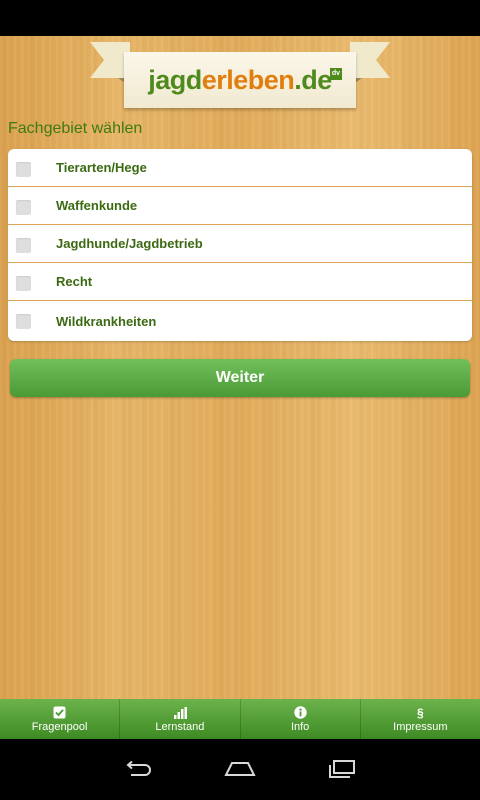  Describe the element at coordinates (59, 713) in the screenshot. I see `checkbox-icon` at that location.